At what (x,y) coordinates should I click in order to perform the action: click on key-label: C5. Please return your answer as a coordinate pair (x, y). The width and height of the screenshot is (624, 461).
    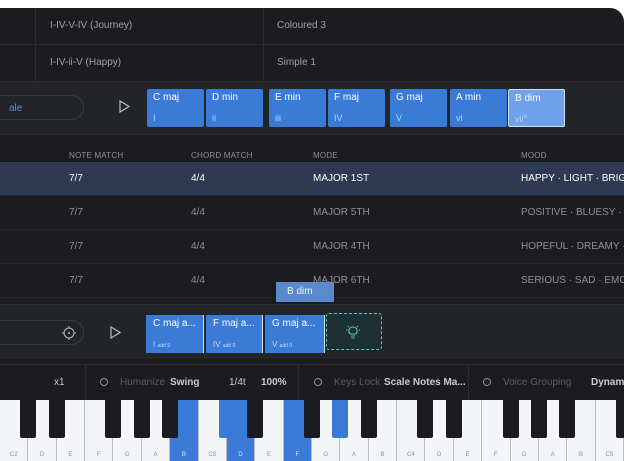
    Looking at the image, I should click on (609, 455).